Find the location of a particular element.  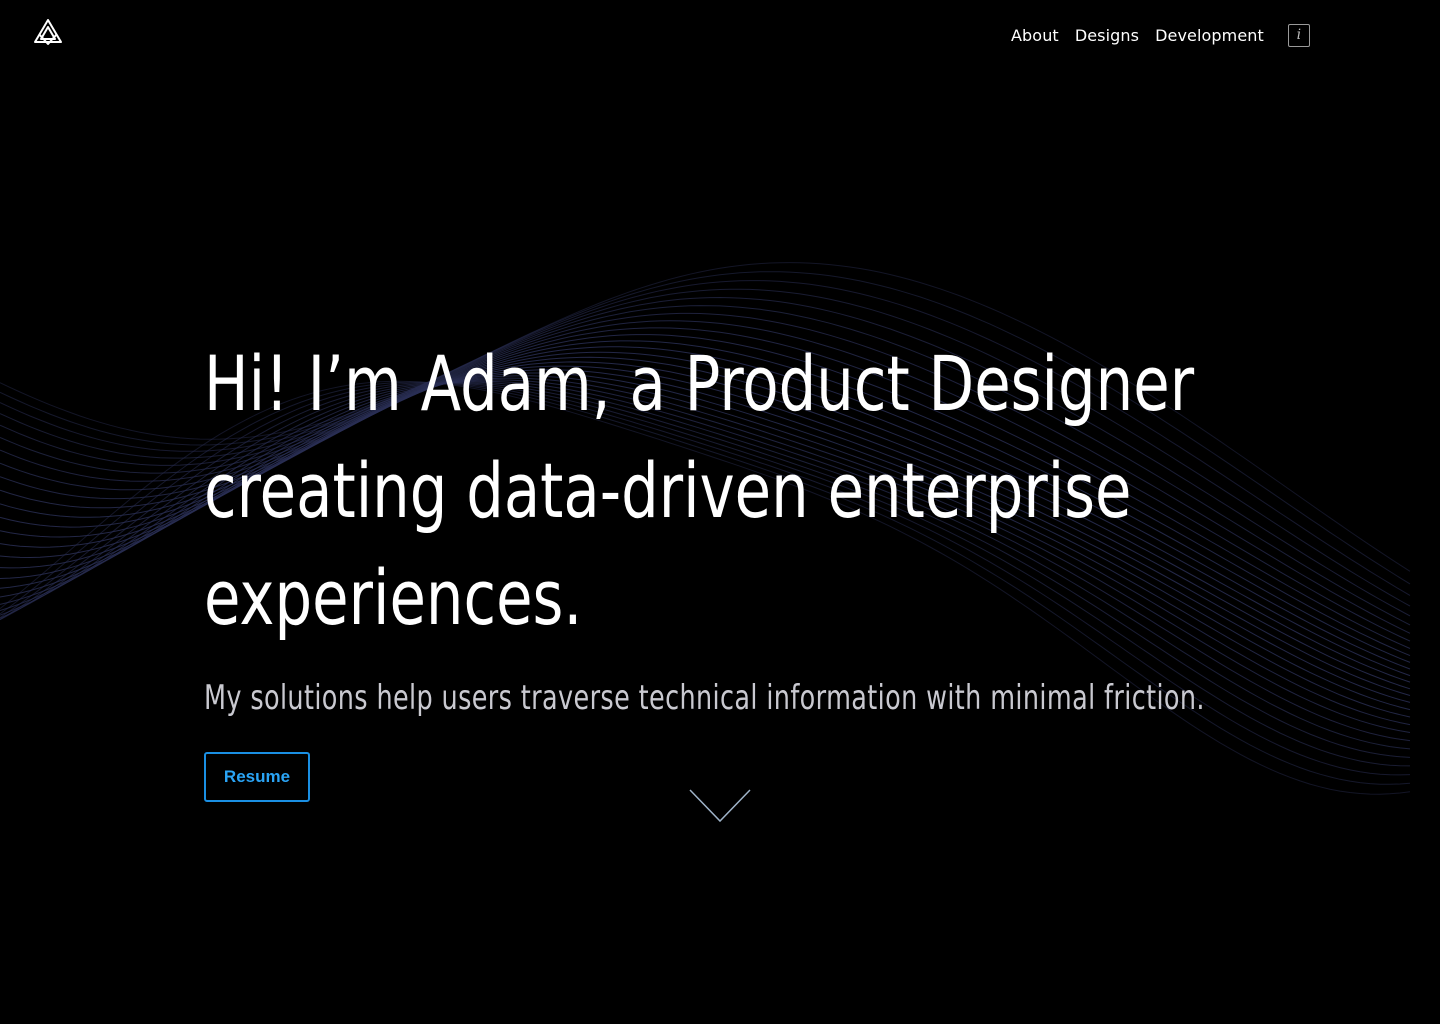

nav-designs-link: Designs is located at coordinates (1107, 35).